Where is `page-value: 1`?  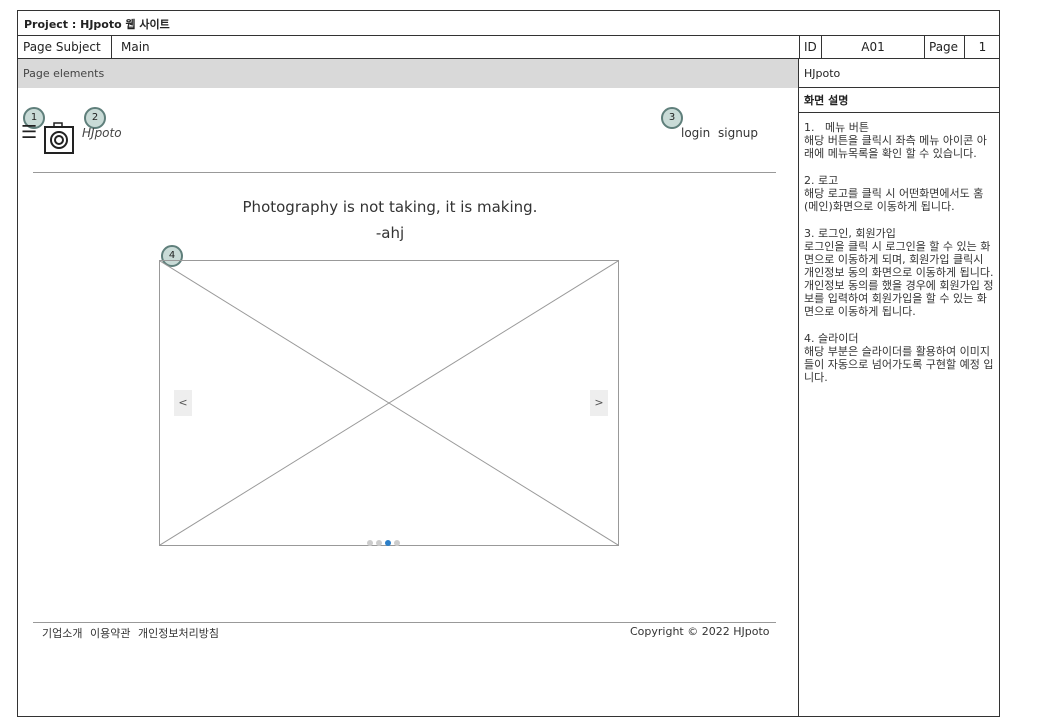
page-value: 1 is located at coordinates (982, 47).